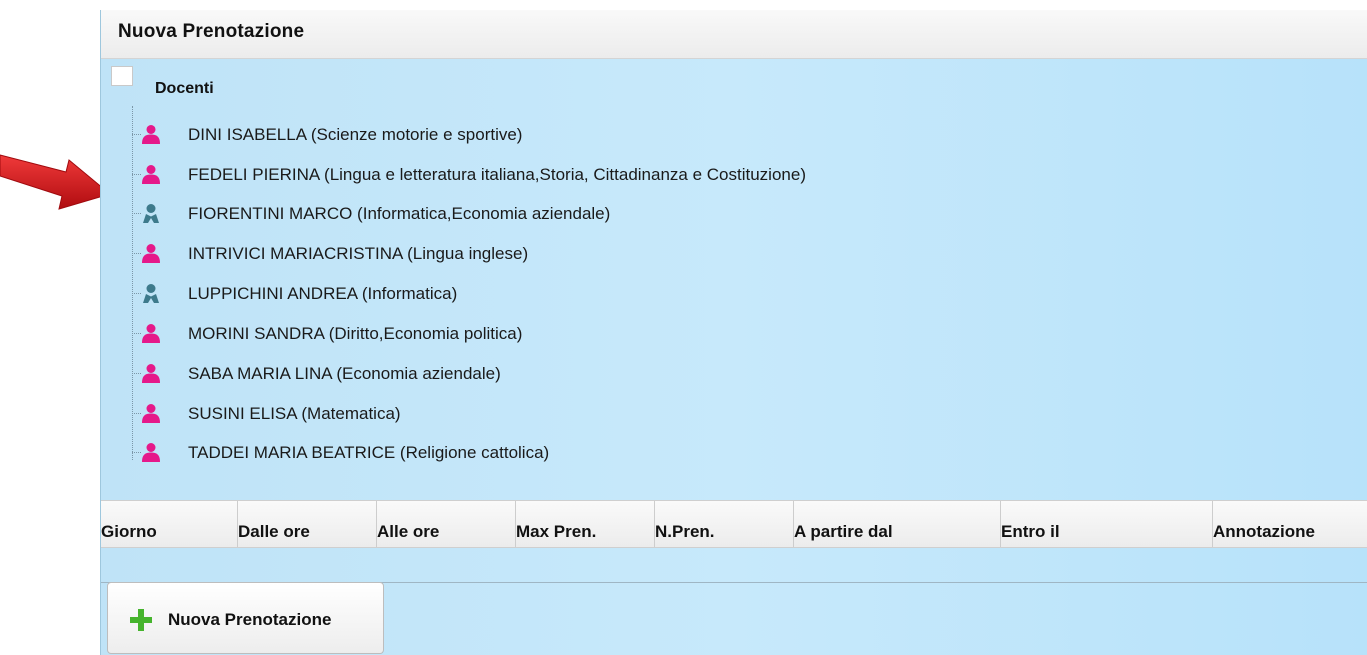 This screenshot has width=1367, height=655. Describe the element at coordinates (582, 253) in the screenshot. I see `teacher-item: INTRIVICI MARIACRISTINA (Lingua inglese)` at that location.